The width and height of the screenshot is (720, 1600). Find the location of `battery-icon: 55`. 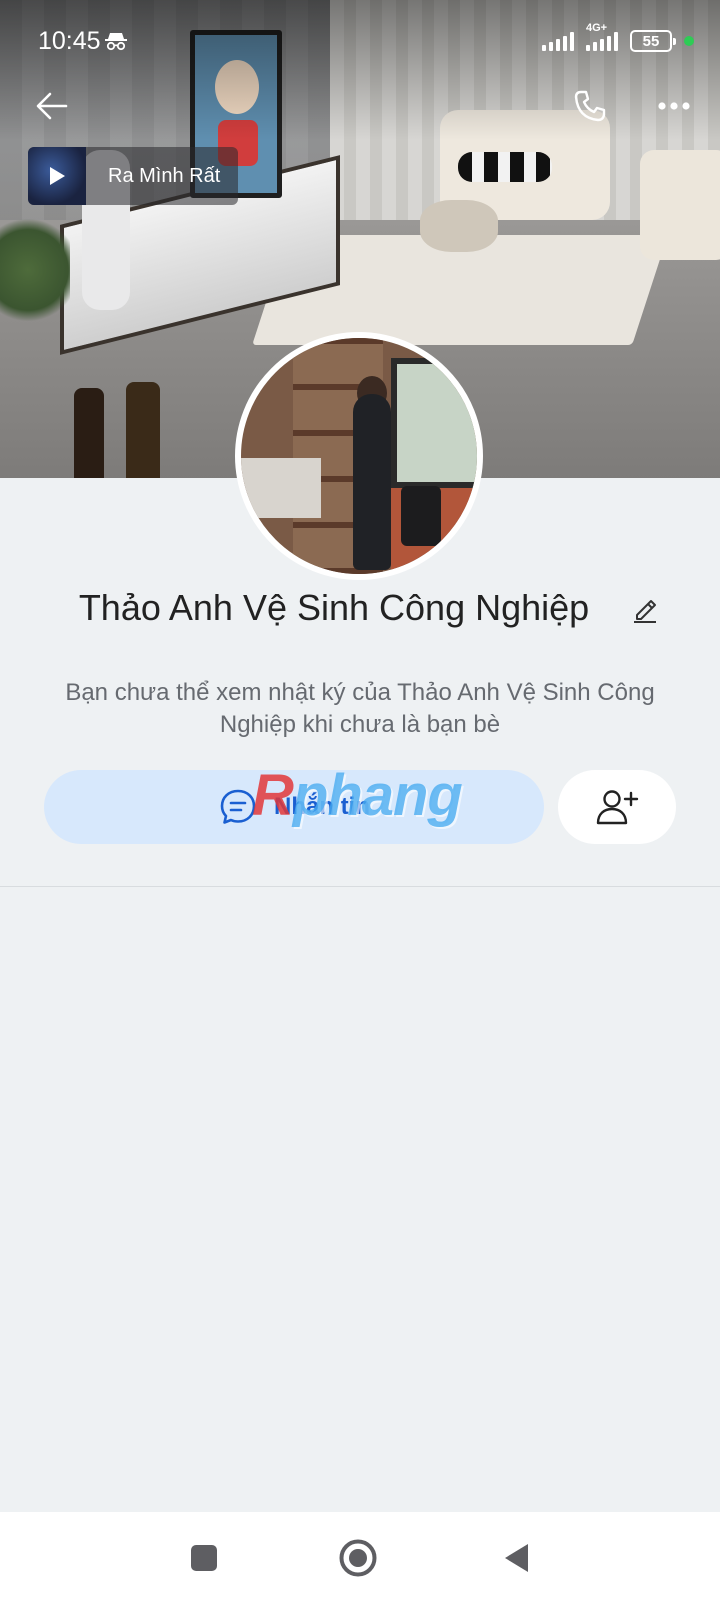

battery-icon: 55 is located at coordinates (653, 41).